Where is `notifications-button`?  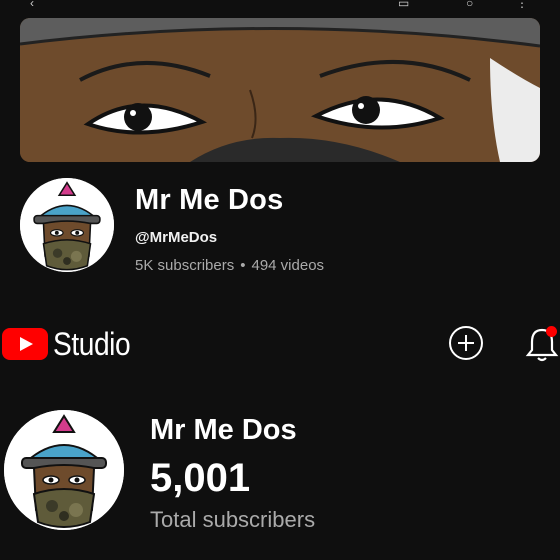 notifications-button is located at coordinates (542, 344).